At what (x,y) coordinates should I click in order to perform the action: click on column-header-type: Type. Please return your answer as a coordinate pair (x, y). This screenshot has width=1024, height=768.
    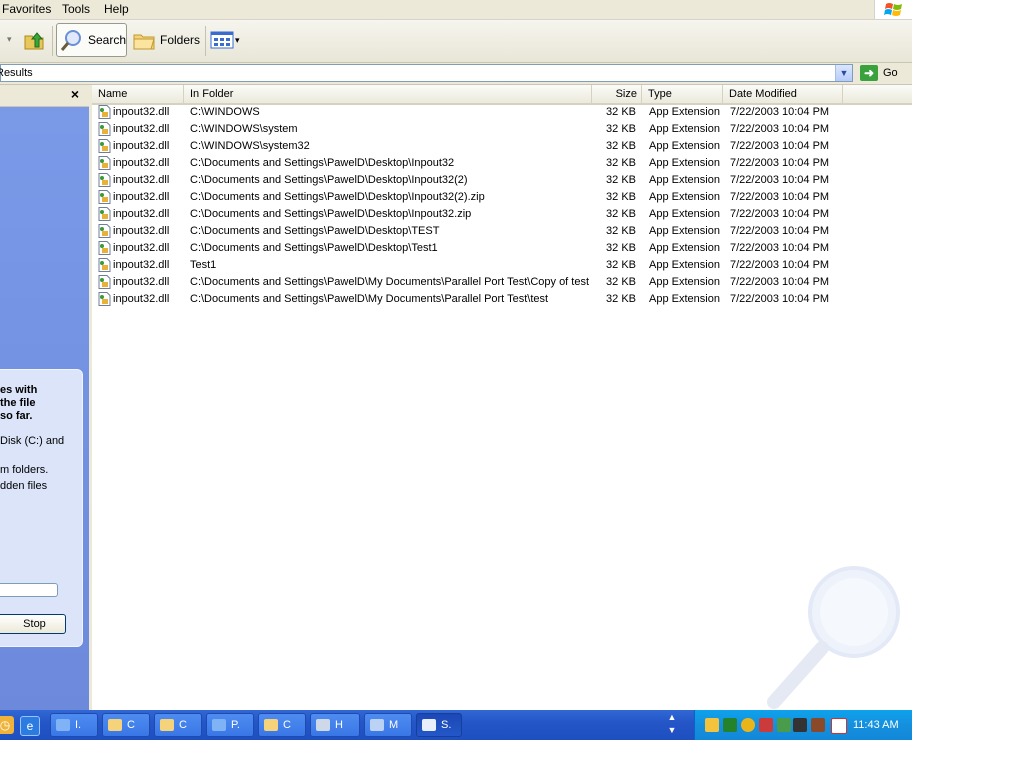
    Looking at the image, I should click on (682, 94).